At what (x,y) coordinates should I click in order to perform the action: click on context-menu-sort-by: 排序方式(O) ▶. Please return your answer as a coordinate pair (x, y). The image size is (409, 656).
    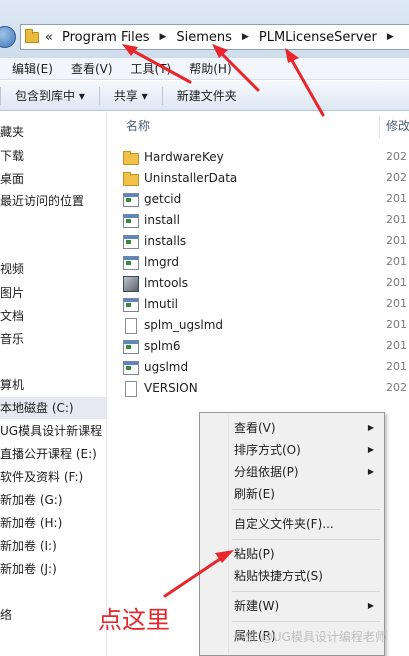
    Looking at the image, I should click on (292, 450).